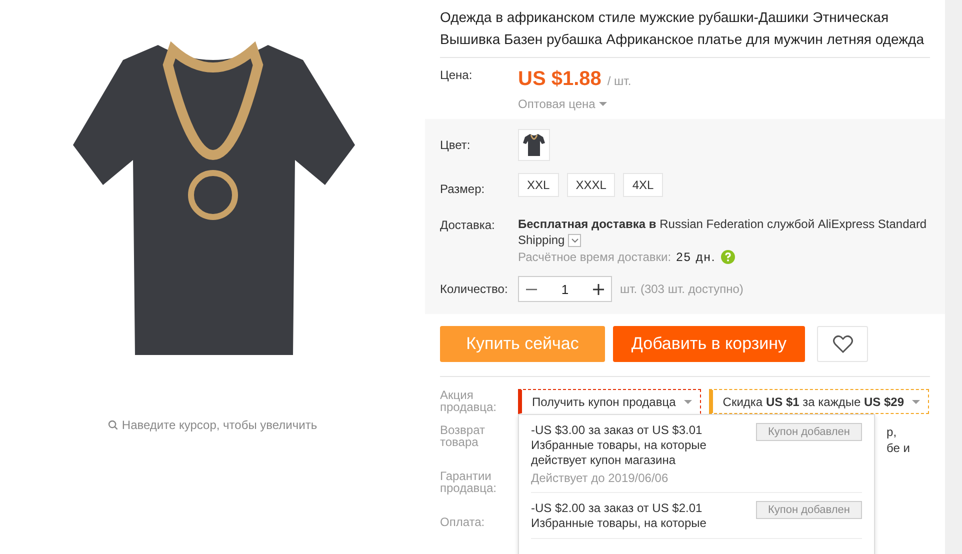 The height and width of the screenshot is (554, 962). Describe the element at coordinates (595, 257) in the screenshot. I see `delivery-time-label: Расчётное время доставки:` at that location.